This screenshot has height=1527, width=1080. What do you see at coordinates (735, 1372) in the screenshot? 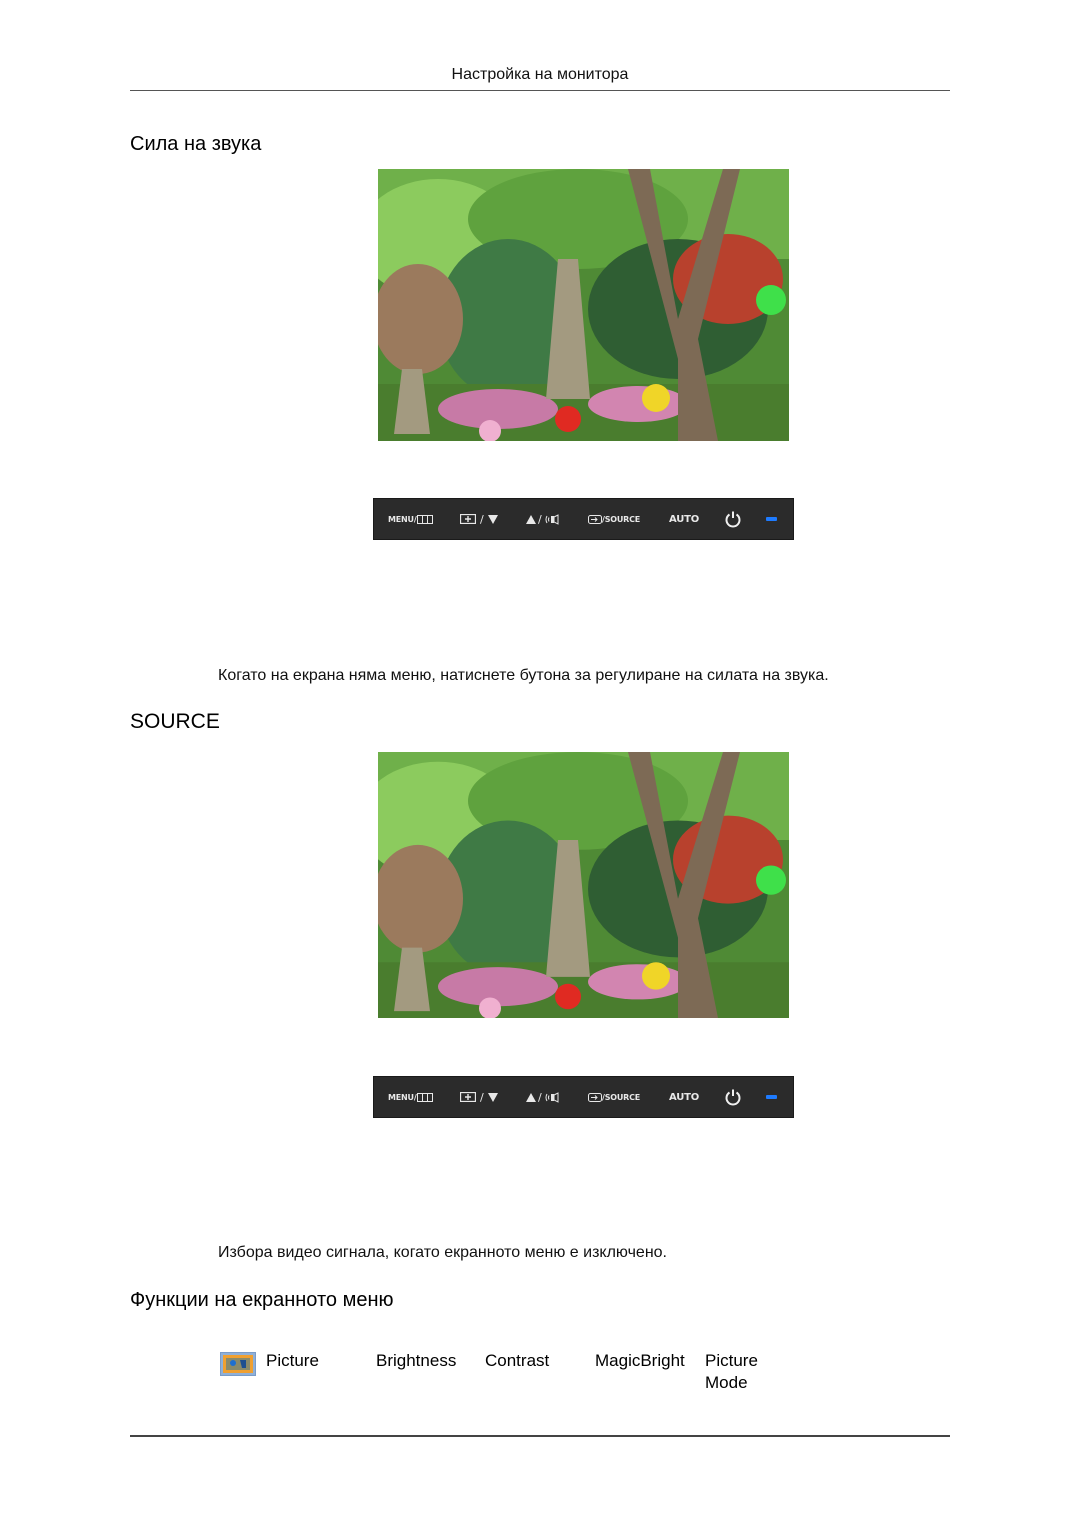
I see `osd-item-picture-mode: Picture Mode` at bounding box center [735, 1372].